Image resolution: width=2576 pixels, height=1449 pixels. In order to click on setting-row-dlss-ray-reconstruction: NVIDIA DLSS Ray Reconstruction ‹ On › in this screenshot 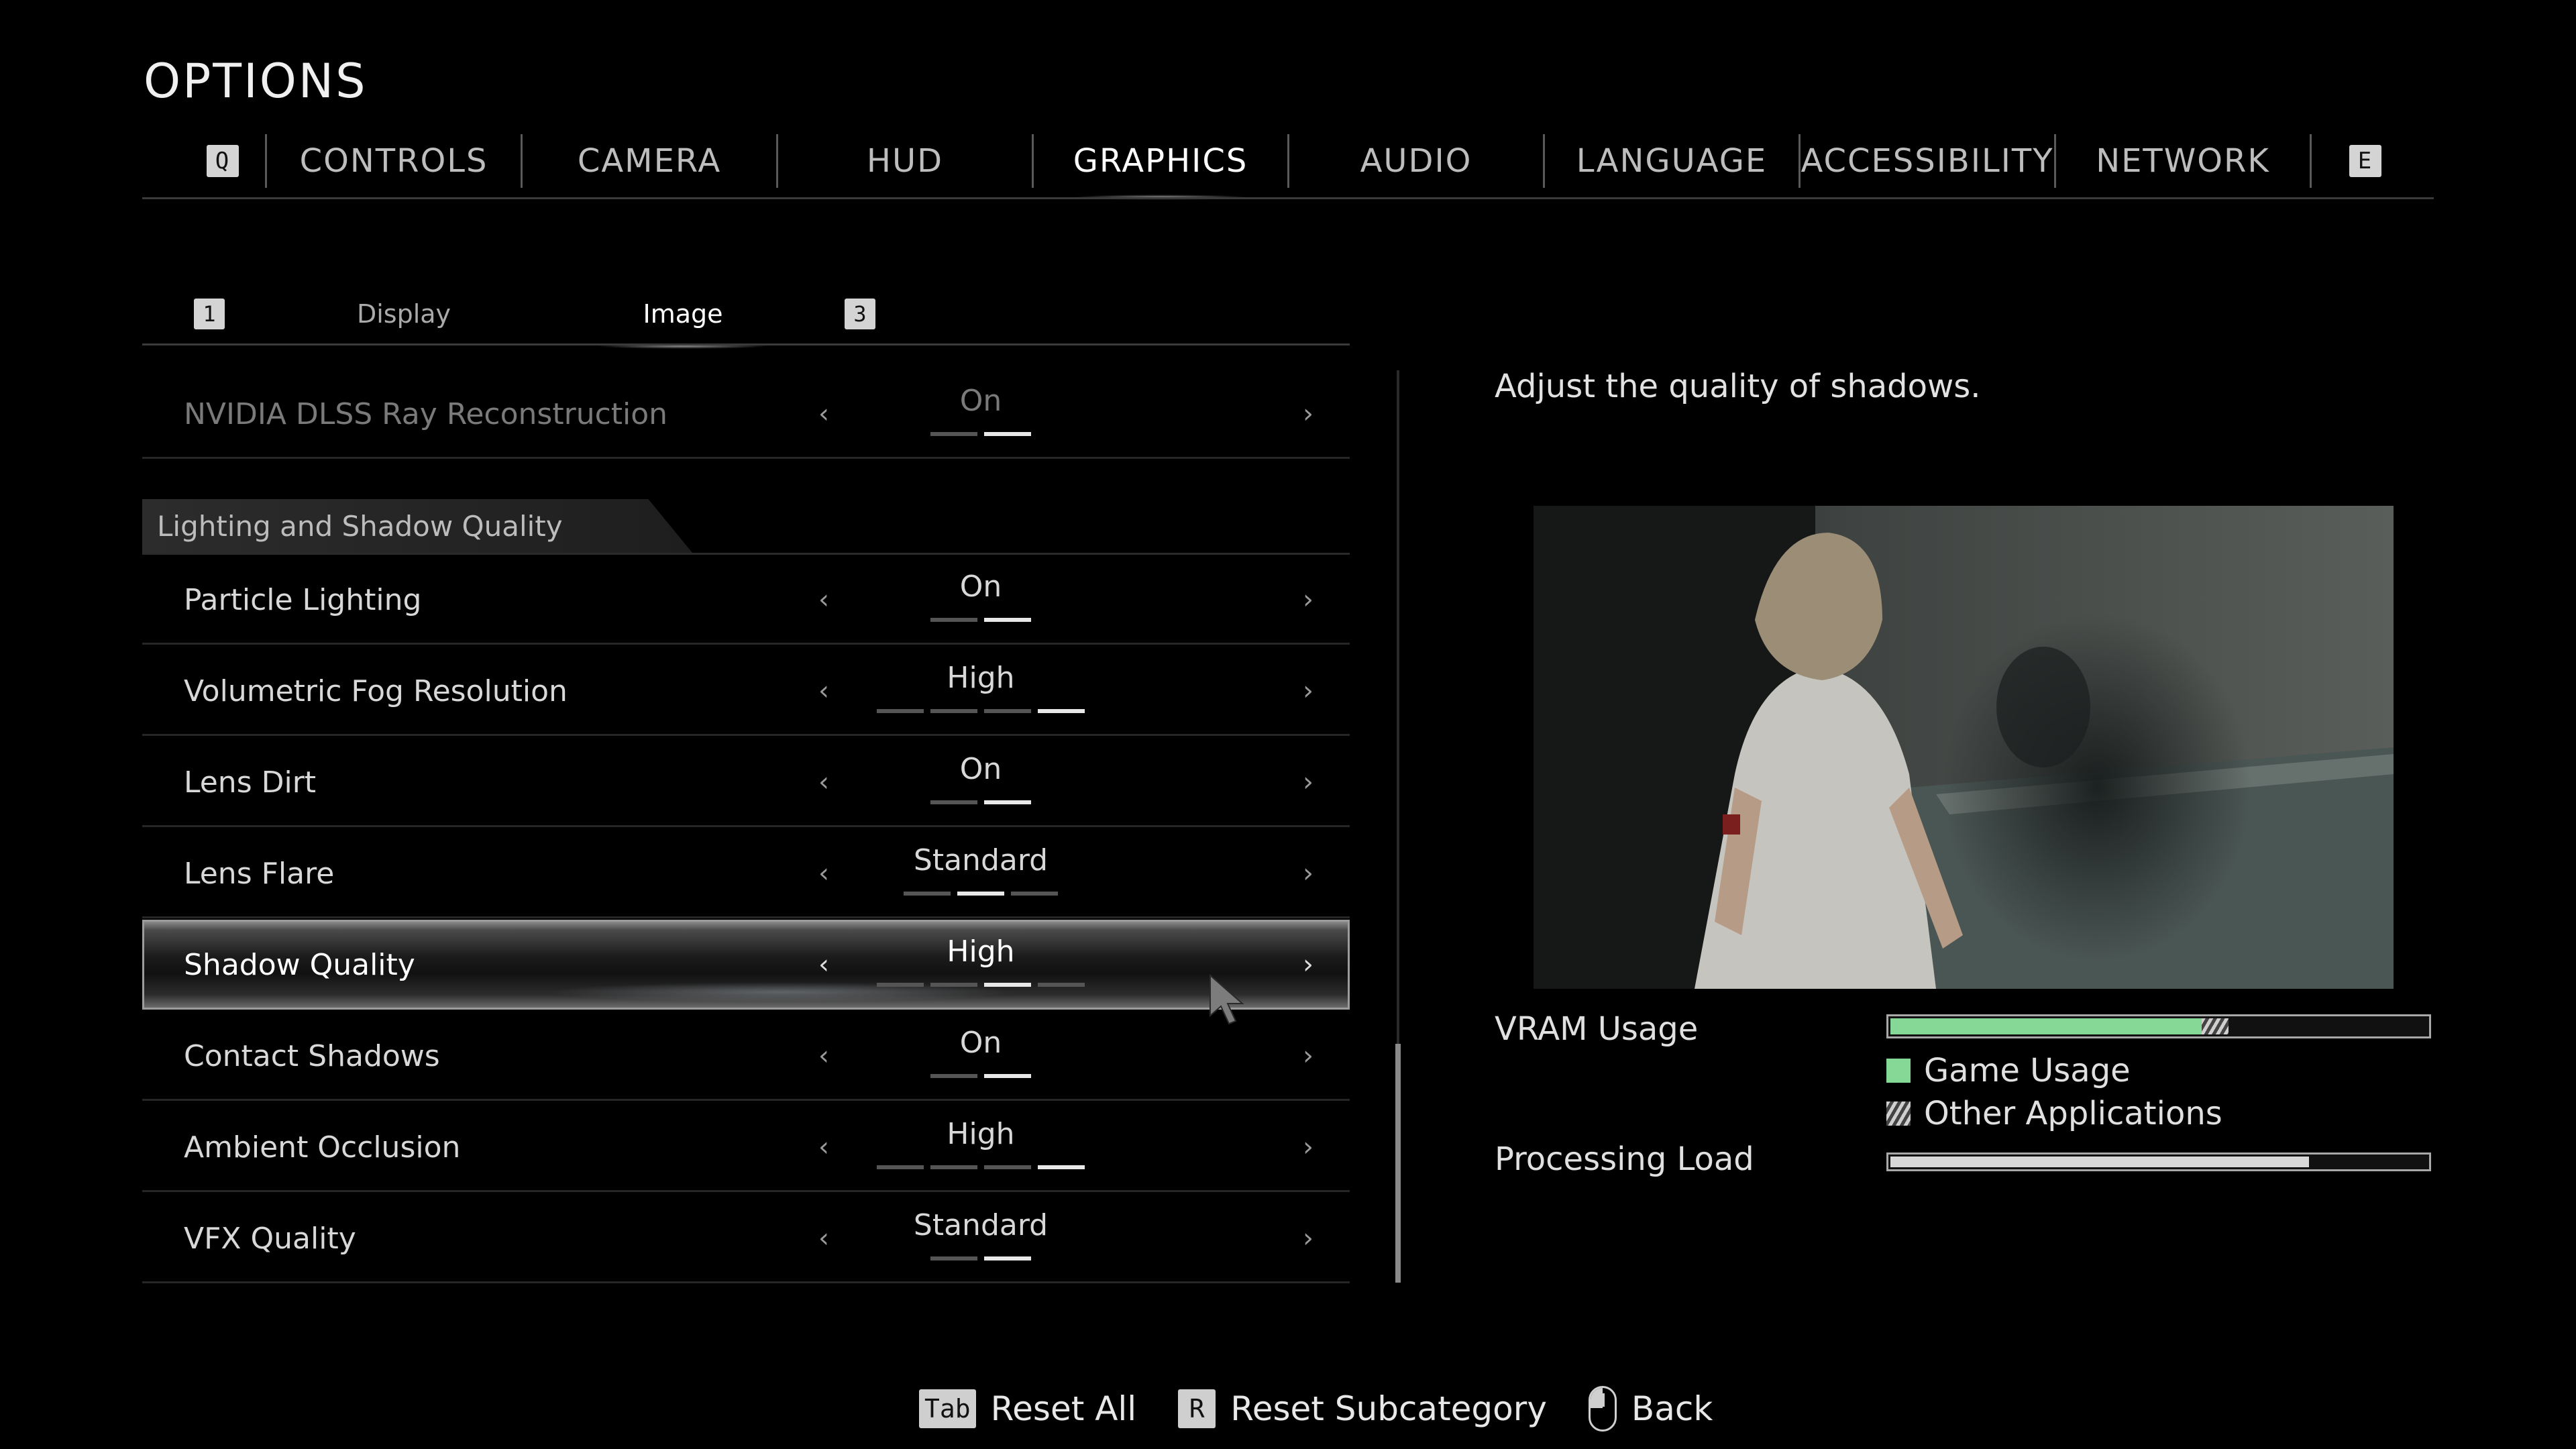, I will do `click(746, 414)`.